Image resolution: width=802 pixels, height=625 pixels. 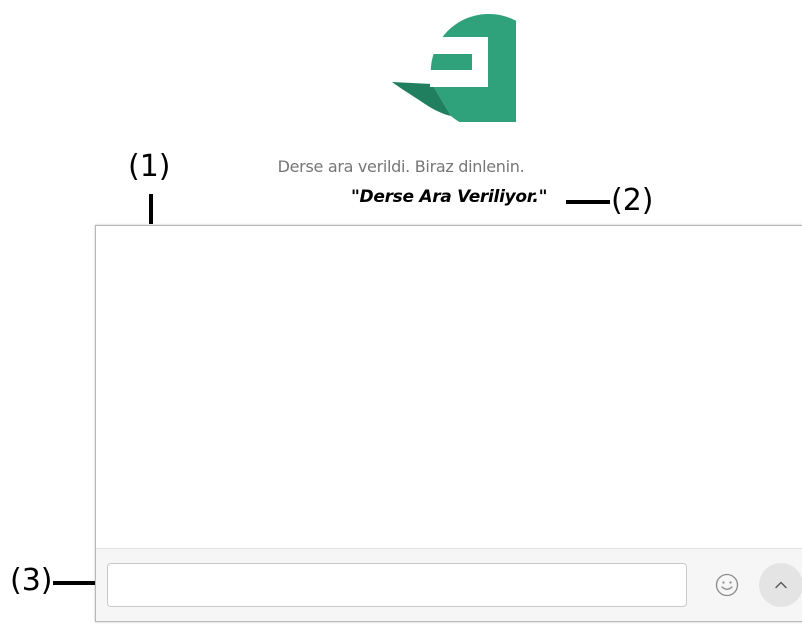 What do you see at coordinates (149, 166) in the screenshot?
I see `callout-1: (1)` at bounding box center [149, 166].